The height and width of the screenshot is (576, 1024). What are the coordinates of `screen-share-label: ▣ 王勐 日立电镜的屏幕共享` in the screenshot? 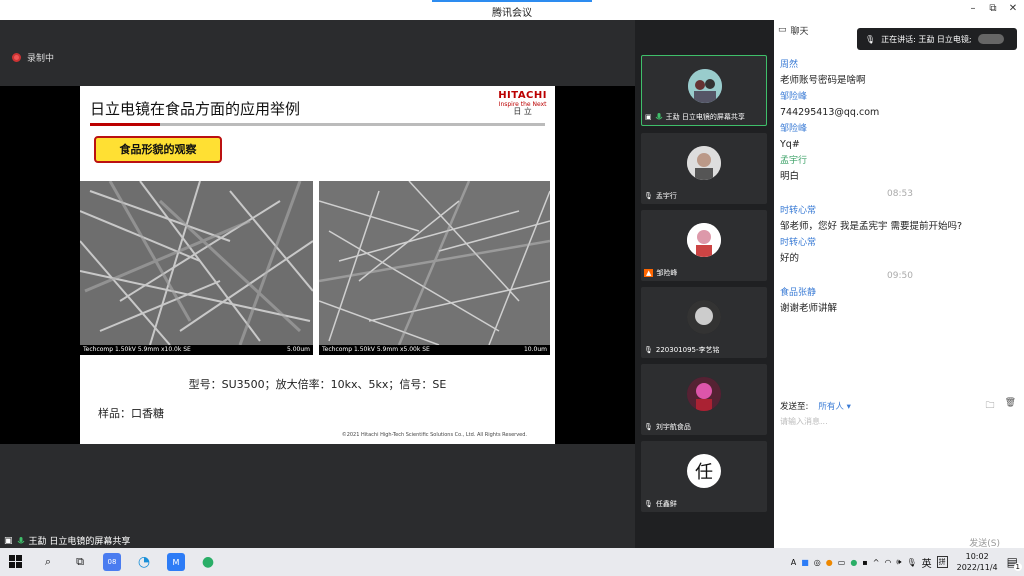 It's located at (67, 540).